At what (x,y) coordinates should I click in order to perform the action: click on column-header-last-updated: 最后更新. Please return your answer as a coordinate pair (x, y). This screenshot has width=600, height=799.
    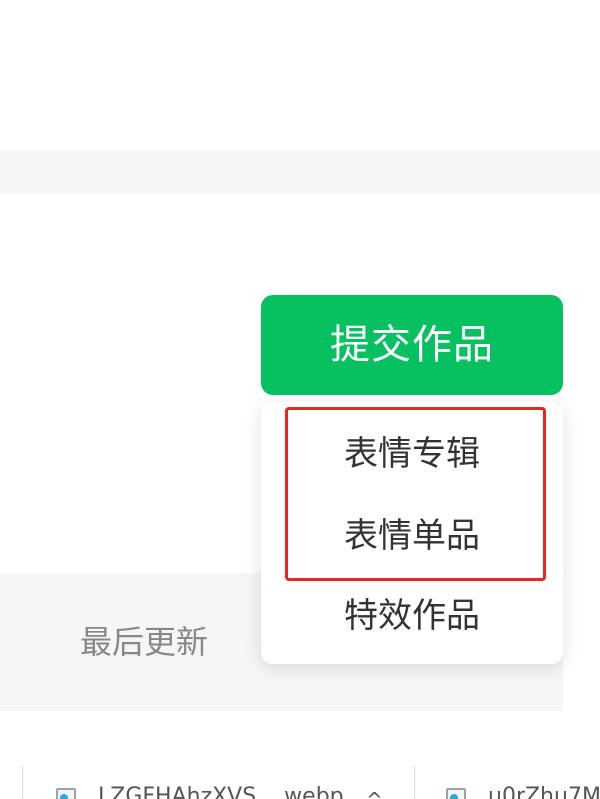
    Looking at the image, I should click on (144, 642).